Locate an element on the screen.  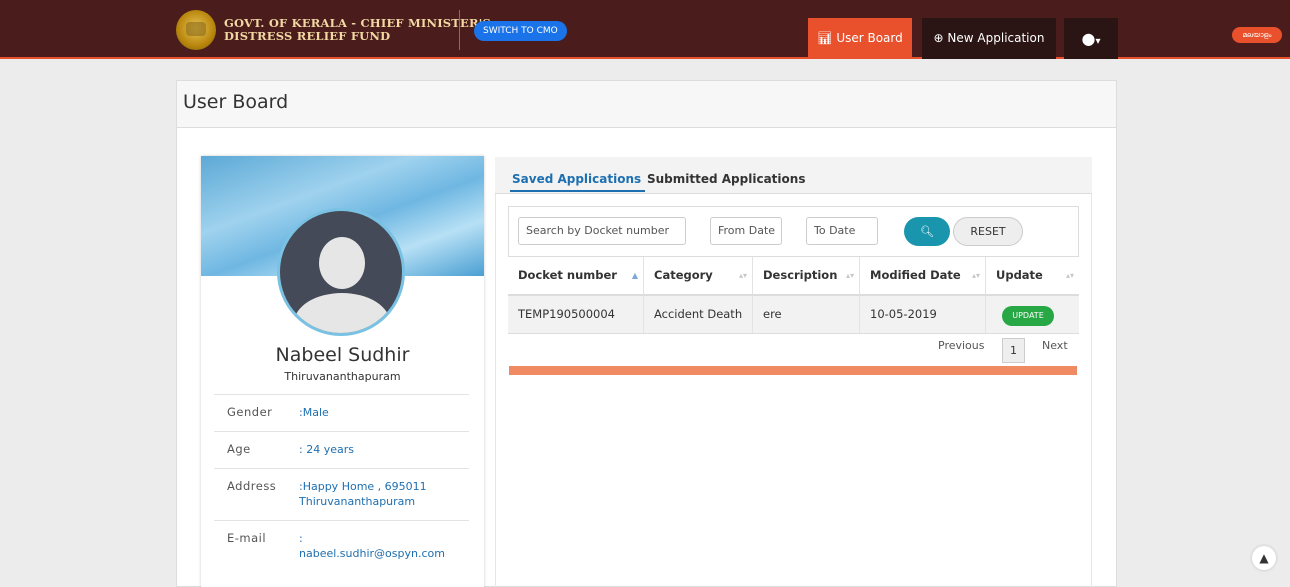
col-category: Category ▴▾ is located at coordinates (698, 275).